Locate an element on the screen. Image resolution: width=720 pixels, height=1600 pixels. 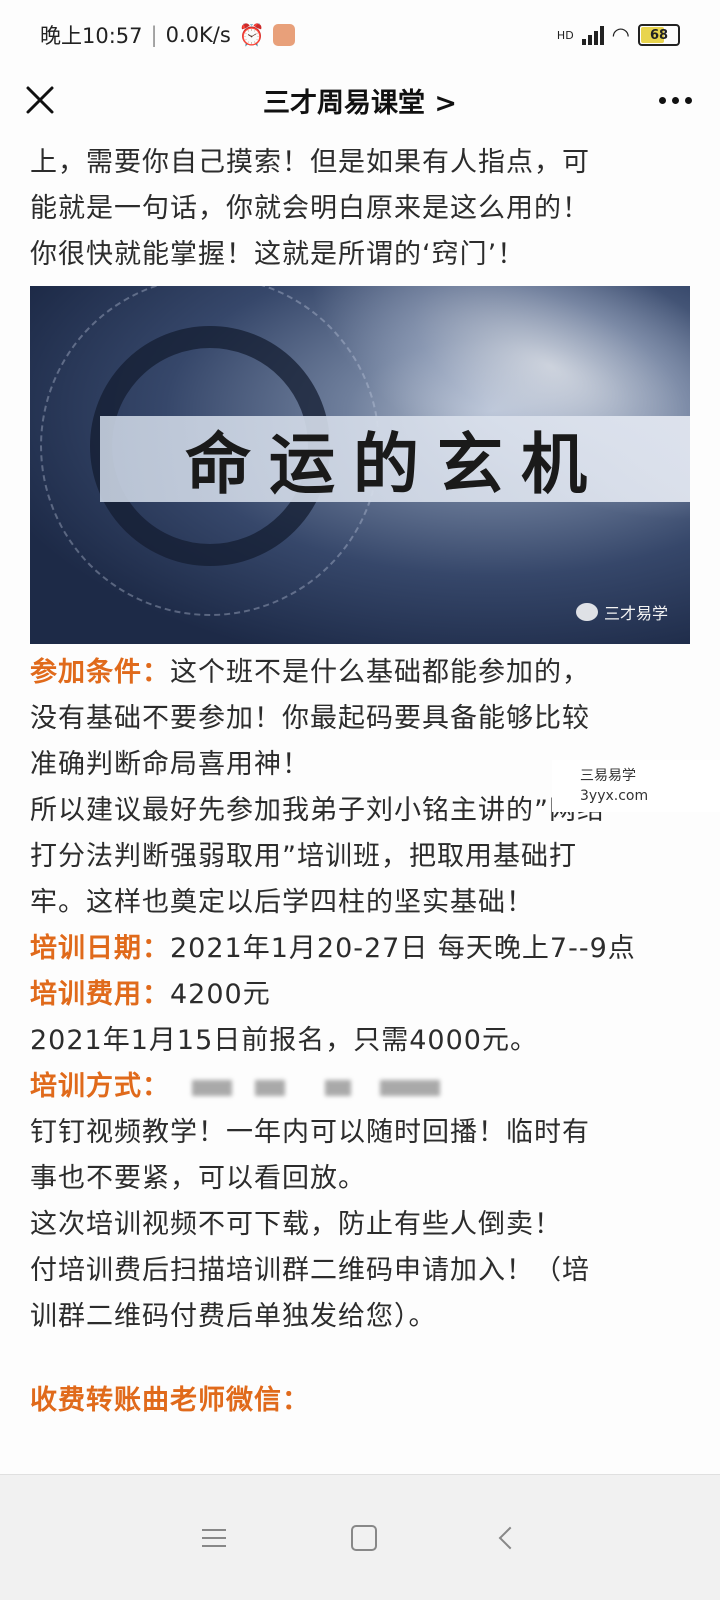
status-bar: 晚上10:57 | 0.0K/s ⏰ HD ◠ 68 is located at coordinates (360, 35).